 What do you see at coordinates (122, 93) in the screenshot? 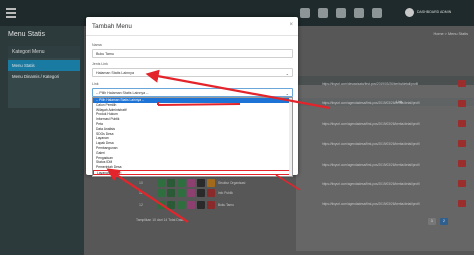
I see `link-select-value: -- Pilih Halaman Statis Lainnya --` at bounding box center [122, 93].